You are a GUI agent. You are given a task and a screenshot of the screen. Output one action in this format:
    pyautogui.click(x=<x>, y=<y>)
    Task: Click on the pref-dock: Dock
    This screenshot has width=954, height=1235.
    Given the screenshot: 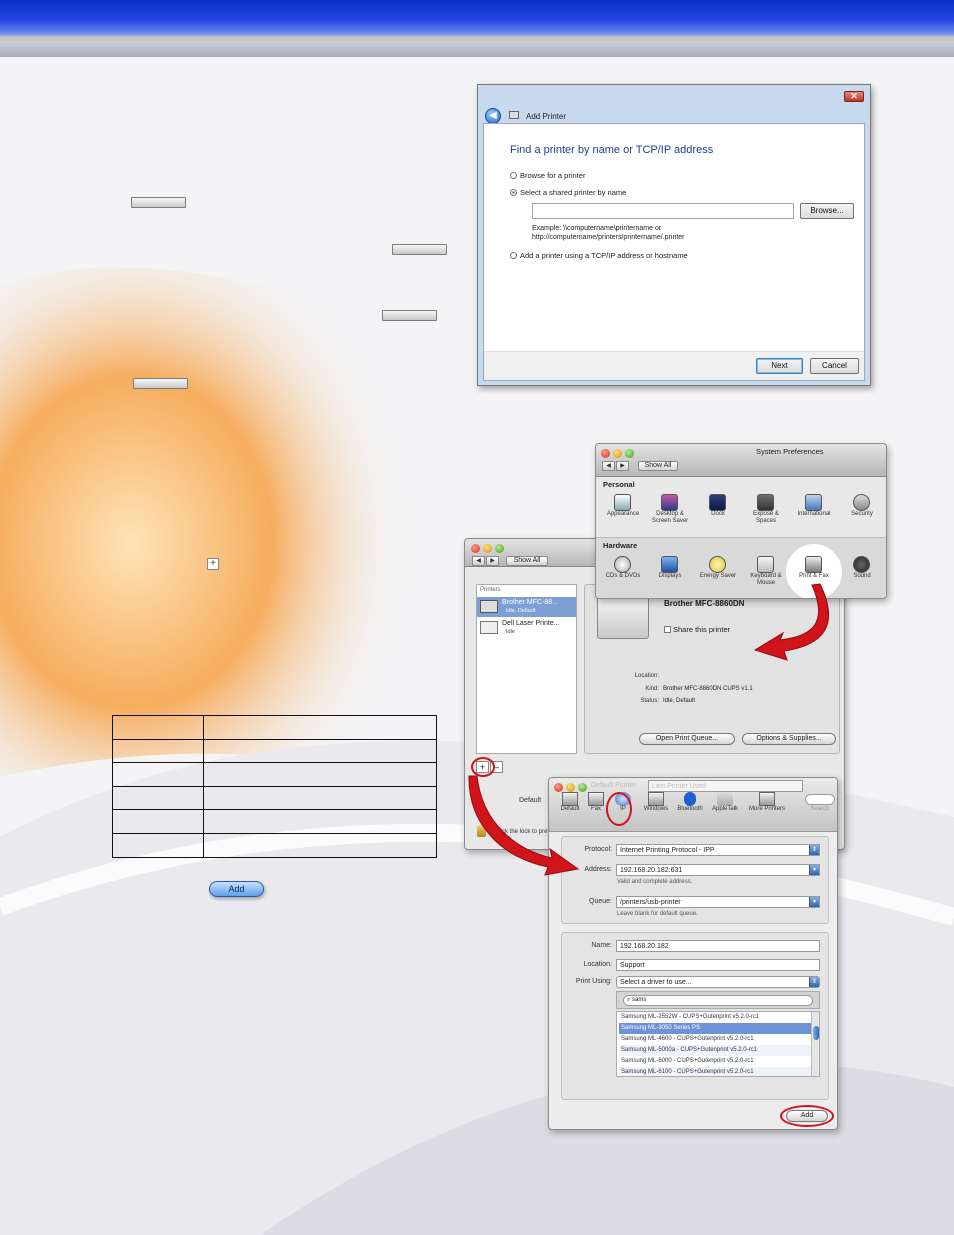 What is the action you would take?
    pyautogui.click(x=718, y=506)
    